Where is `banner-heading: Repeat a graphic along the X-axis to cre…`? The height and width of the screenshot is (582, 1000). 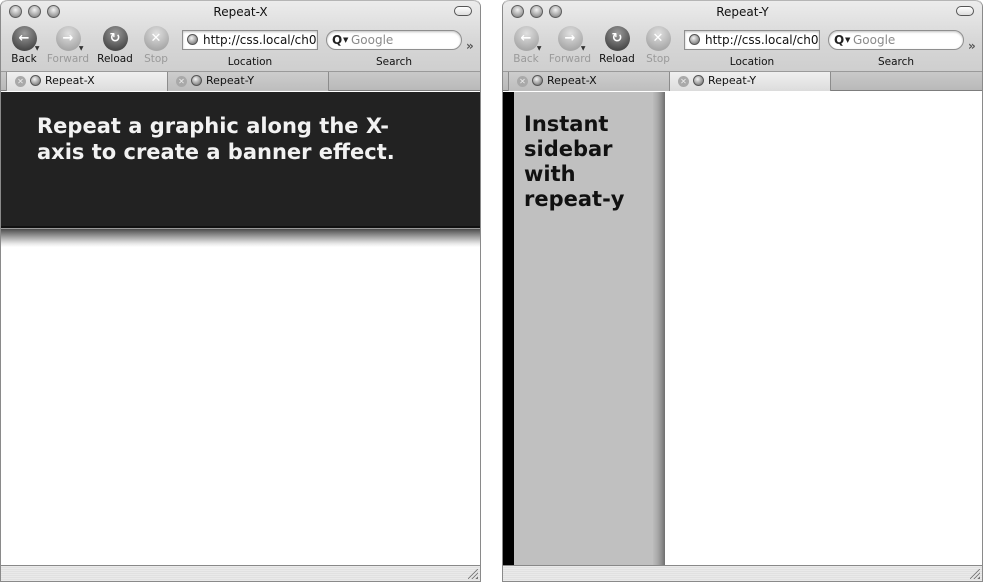 banner-heading: Repeat a graphic along the X-axis to cre… is located at coordinates (216, 139).